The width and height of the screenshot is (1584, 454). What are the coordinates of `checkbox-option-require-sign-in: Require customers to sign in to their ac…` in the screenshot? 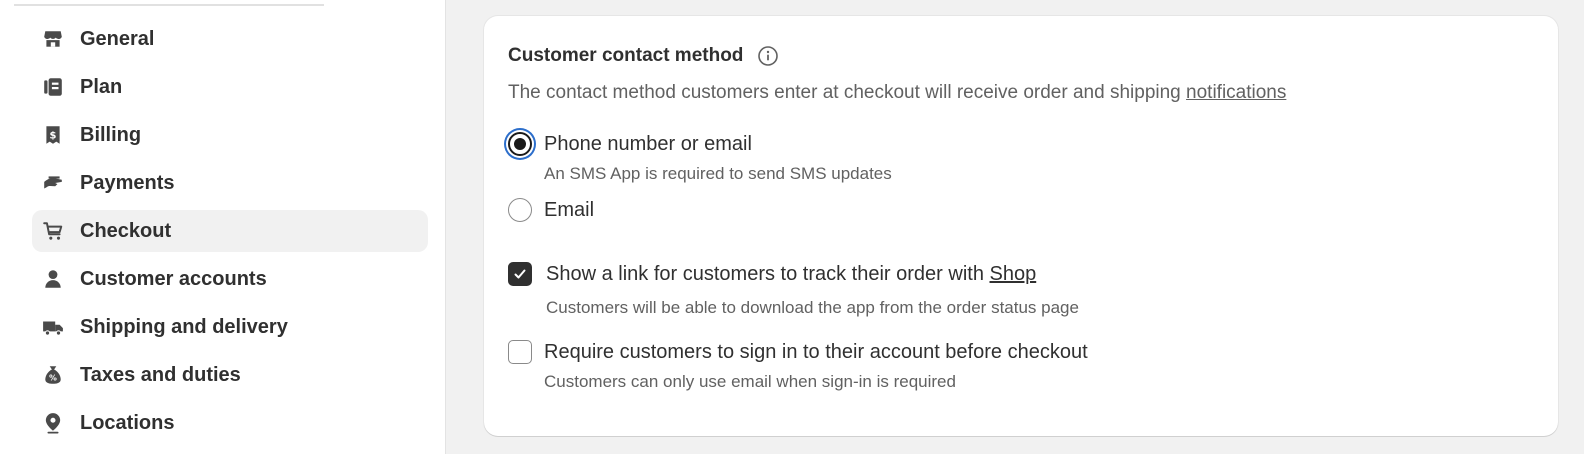 It's located at (1021, 352).